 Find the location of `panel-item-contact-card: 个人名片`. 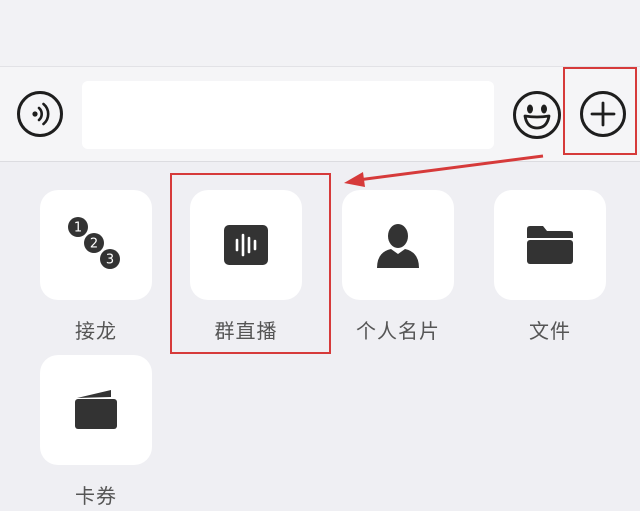

panel-item-contact-card: 个人名片 is located at coordinates (398, 267).